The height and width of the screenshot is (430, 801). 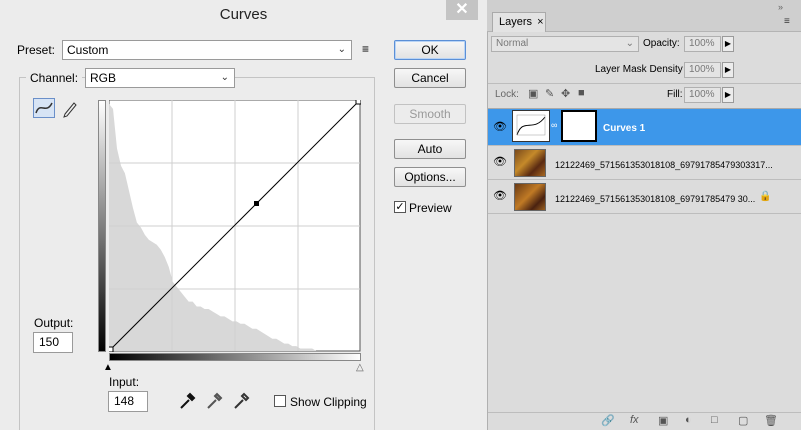 What do you see at coordinates (516, 22) in the screenshot?
I see `tab-layers-label: Layers` at bounding box center [516, 22].